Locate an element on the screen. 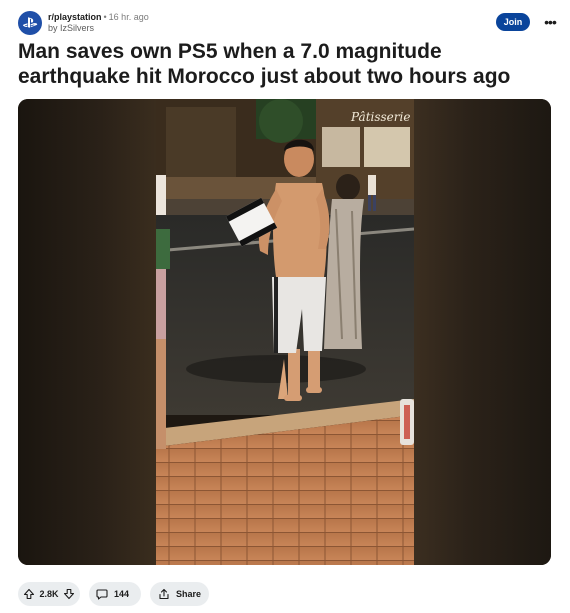  speech-bubble-icon is located at coordinates (102, 594).